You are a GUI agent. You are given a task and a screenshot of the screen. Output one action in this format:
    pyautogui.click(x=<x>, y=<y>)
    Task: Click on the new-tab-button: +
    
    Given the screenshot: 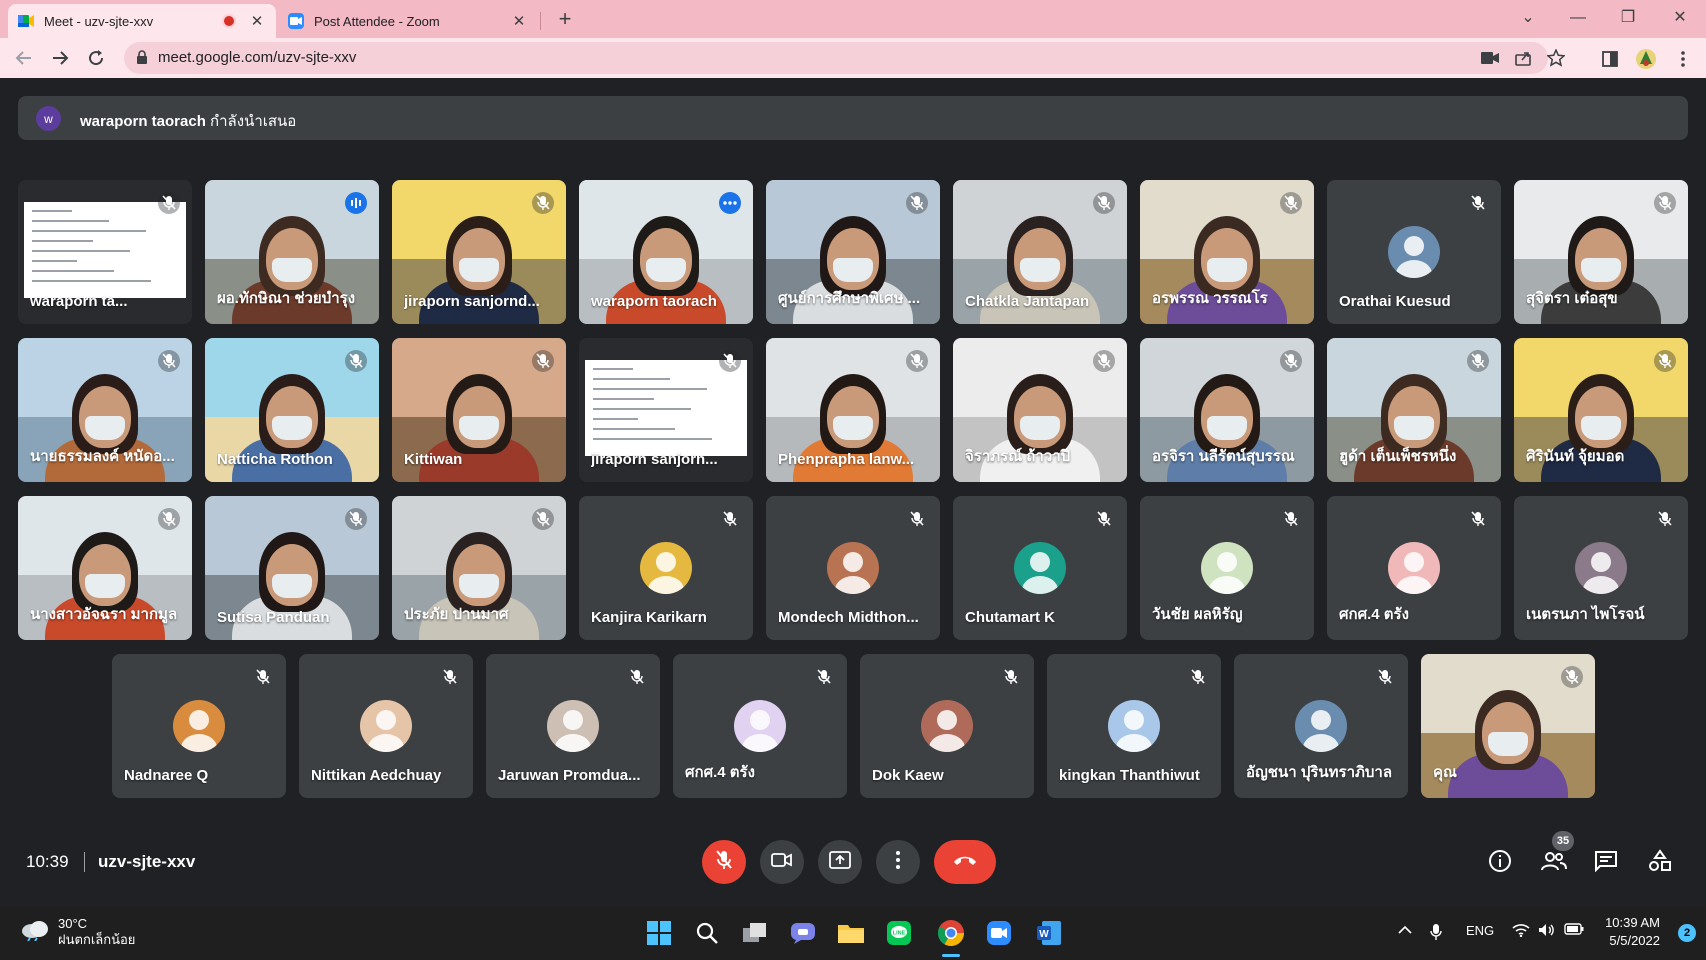 What is the action you would take?
    pyautogui.click(x=565, y=19)
    